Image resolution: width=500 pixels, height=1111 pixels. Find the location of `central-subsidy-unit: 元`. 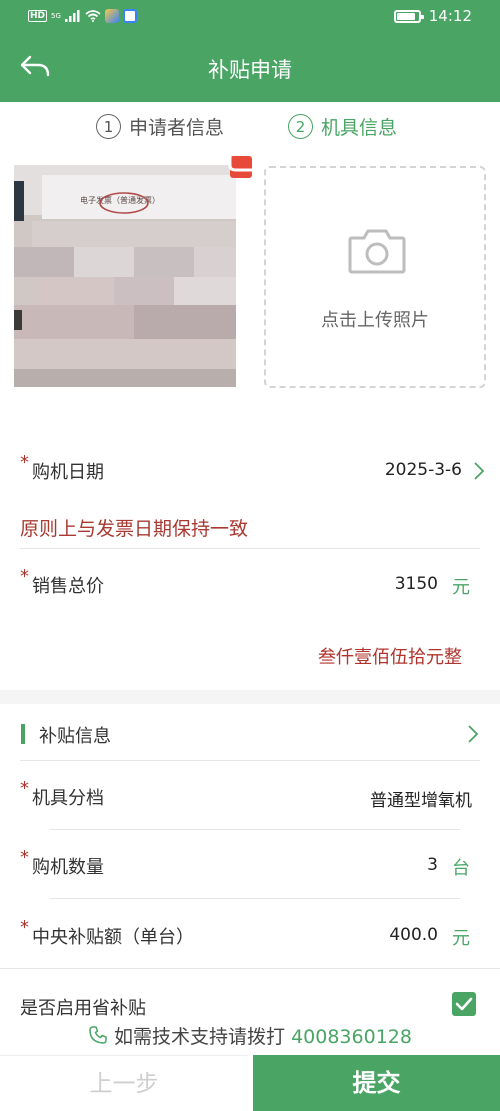

central-subsidy-unit: 元 is located at coordinates (461, 938).